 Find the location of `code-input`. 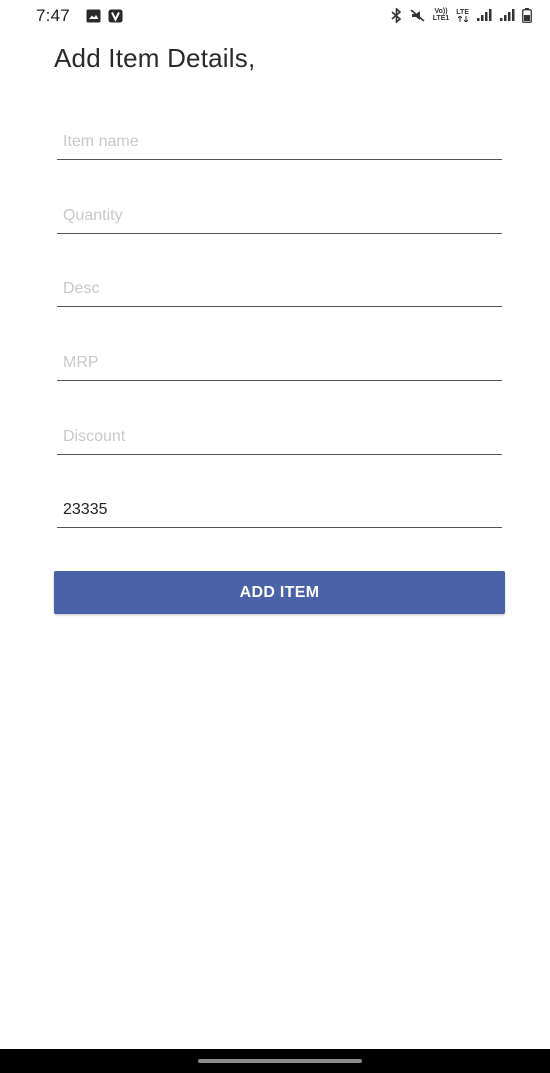

code-input is located at coordinates (278, 510).